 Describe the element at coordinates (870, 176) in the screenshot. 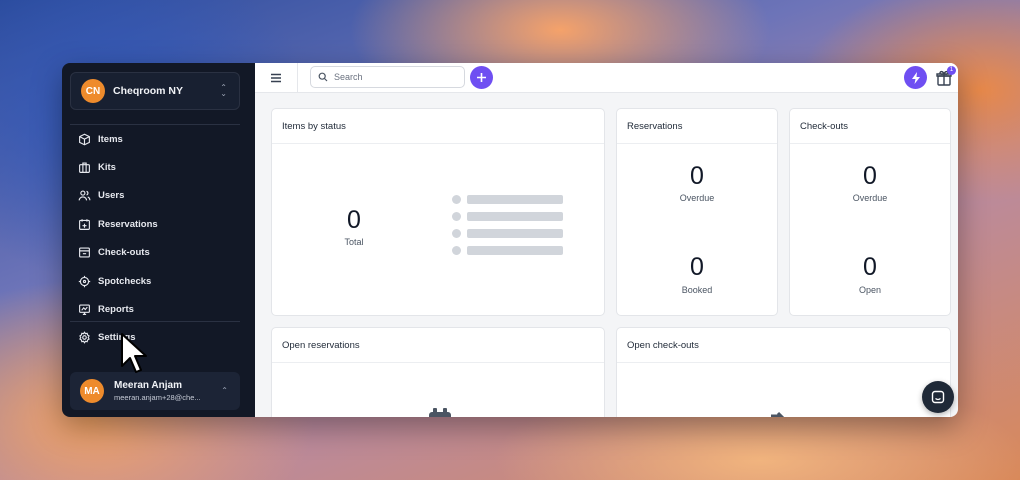

I see `checkouts-overdue-value: 0` at that location.